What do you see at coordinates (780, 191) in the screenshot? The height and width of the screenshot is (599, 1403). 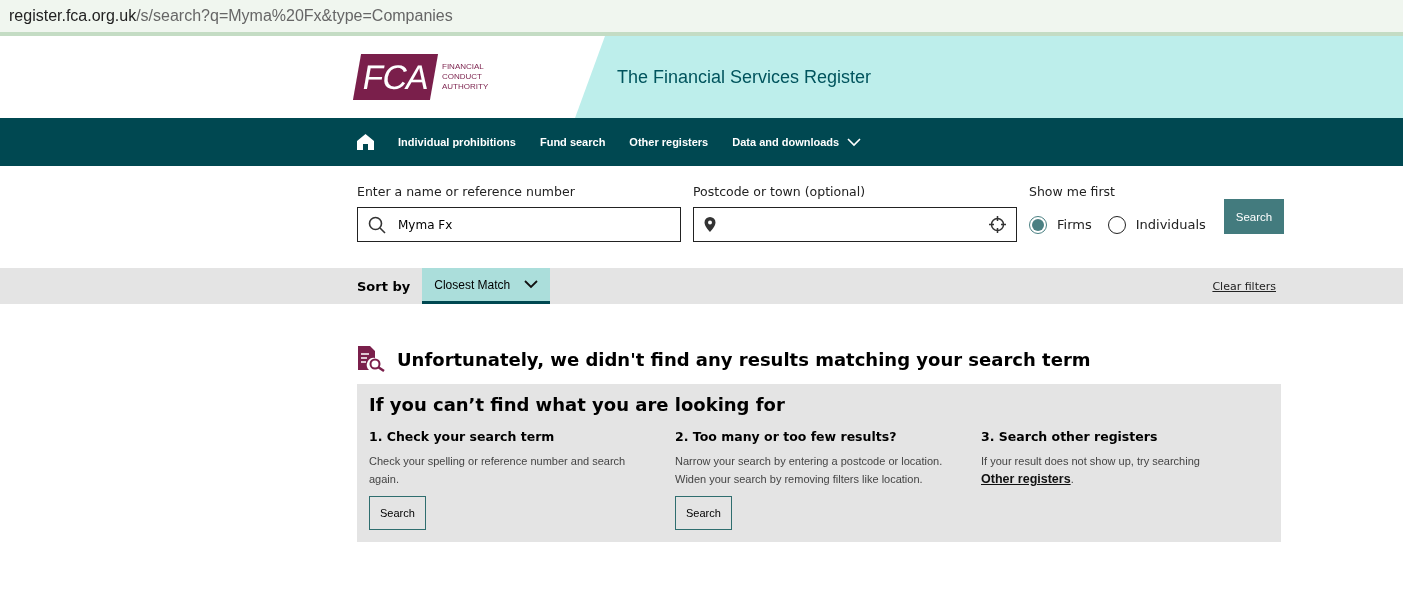 I see `field-label: Postcode or town (optional)` at bounding box center [780, 191].